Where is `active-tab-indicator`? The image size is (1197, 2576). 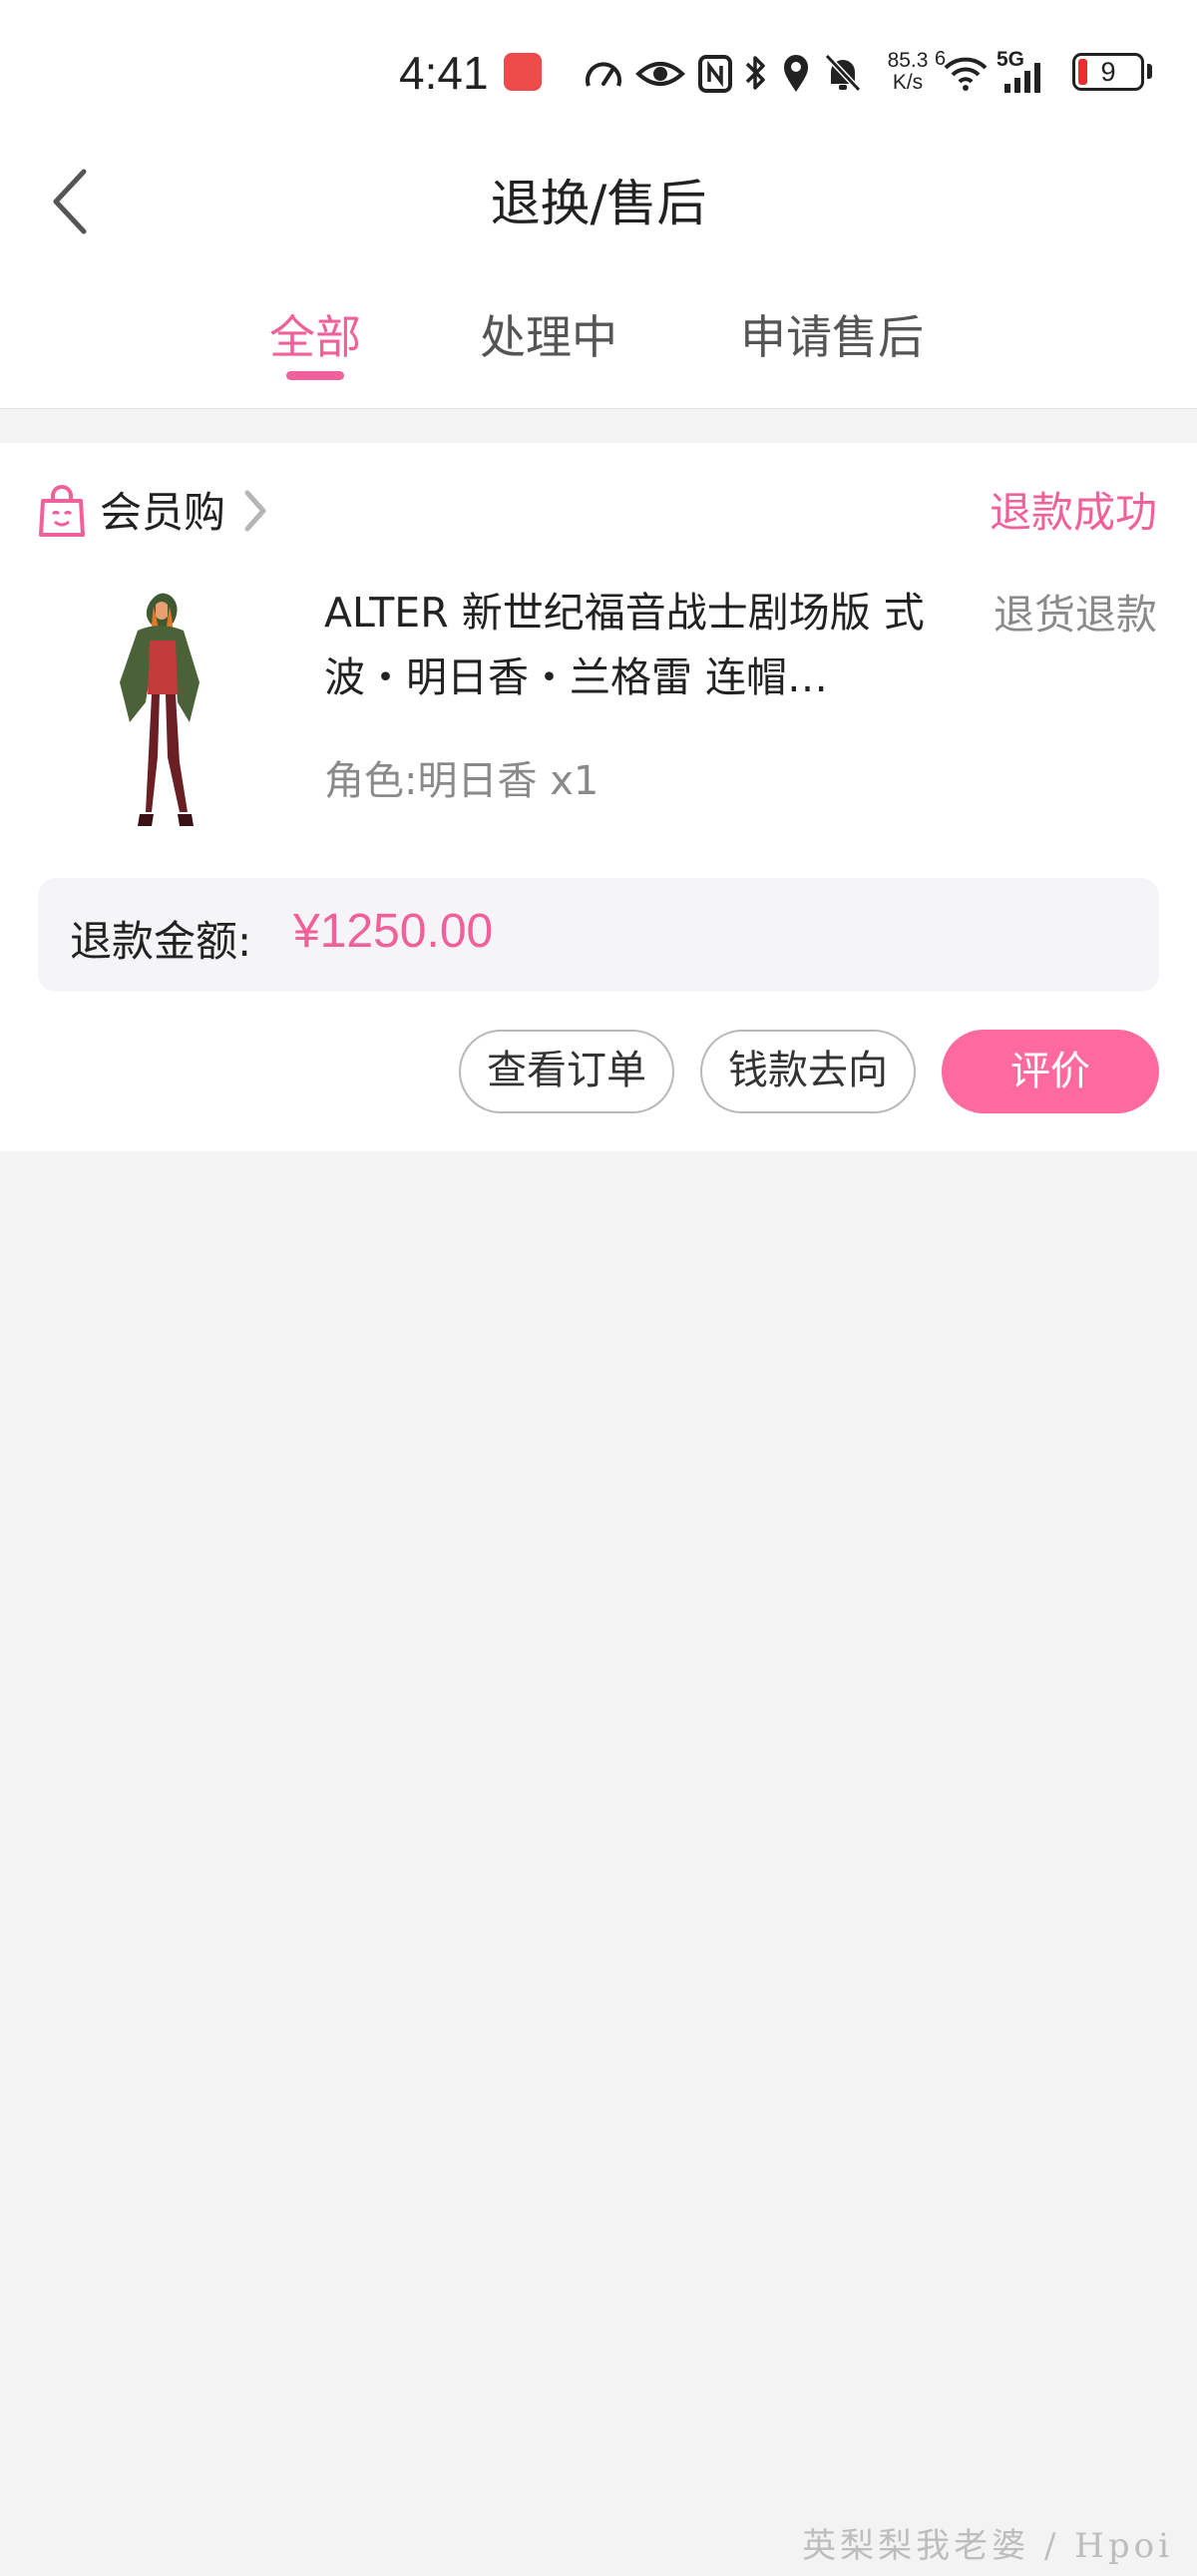 active-tab-indicator is located at coordinates (315, 375).